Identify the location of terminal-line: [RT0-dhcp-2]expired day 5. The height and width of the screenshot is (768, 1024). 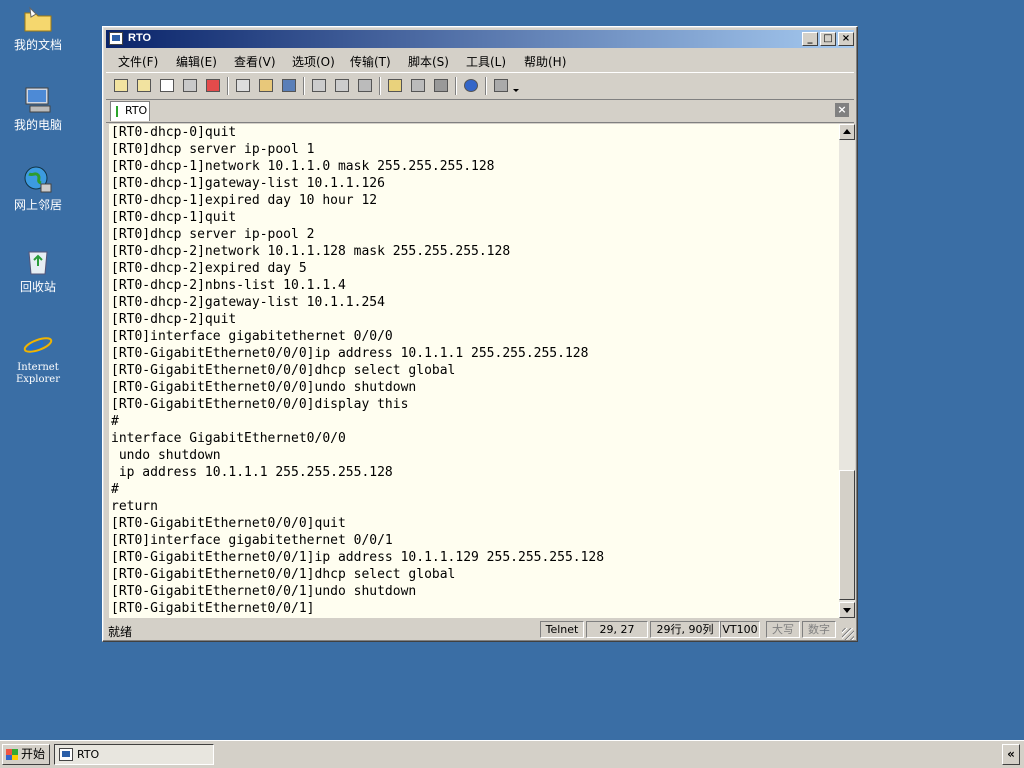
(209, 268).